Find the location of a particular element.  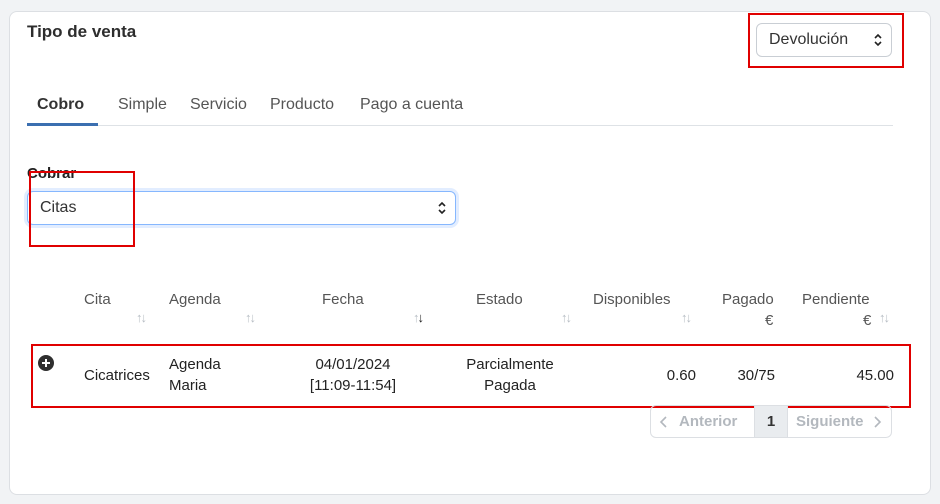

row-cita: Cicatrices is located at coordinates (117, 375).